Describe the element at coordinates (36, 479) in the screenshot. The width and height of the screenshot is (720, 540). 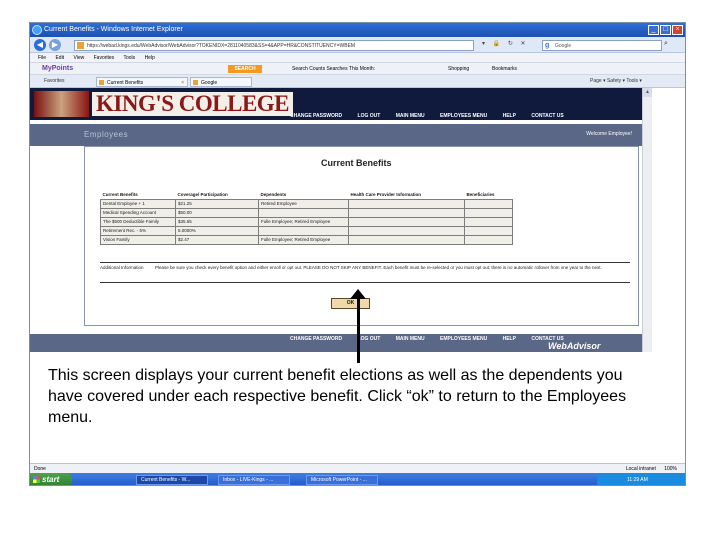
I see `windows-flag-icon` at that location.